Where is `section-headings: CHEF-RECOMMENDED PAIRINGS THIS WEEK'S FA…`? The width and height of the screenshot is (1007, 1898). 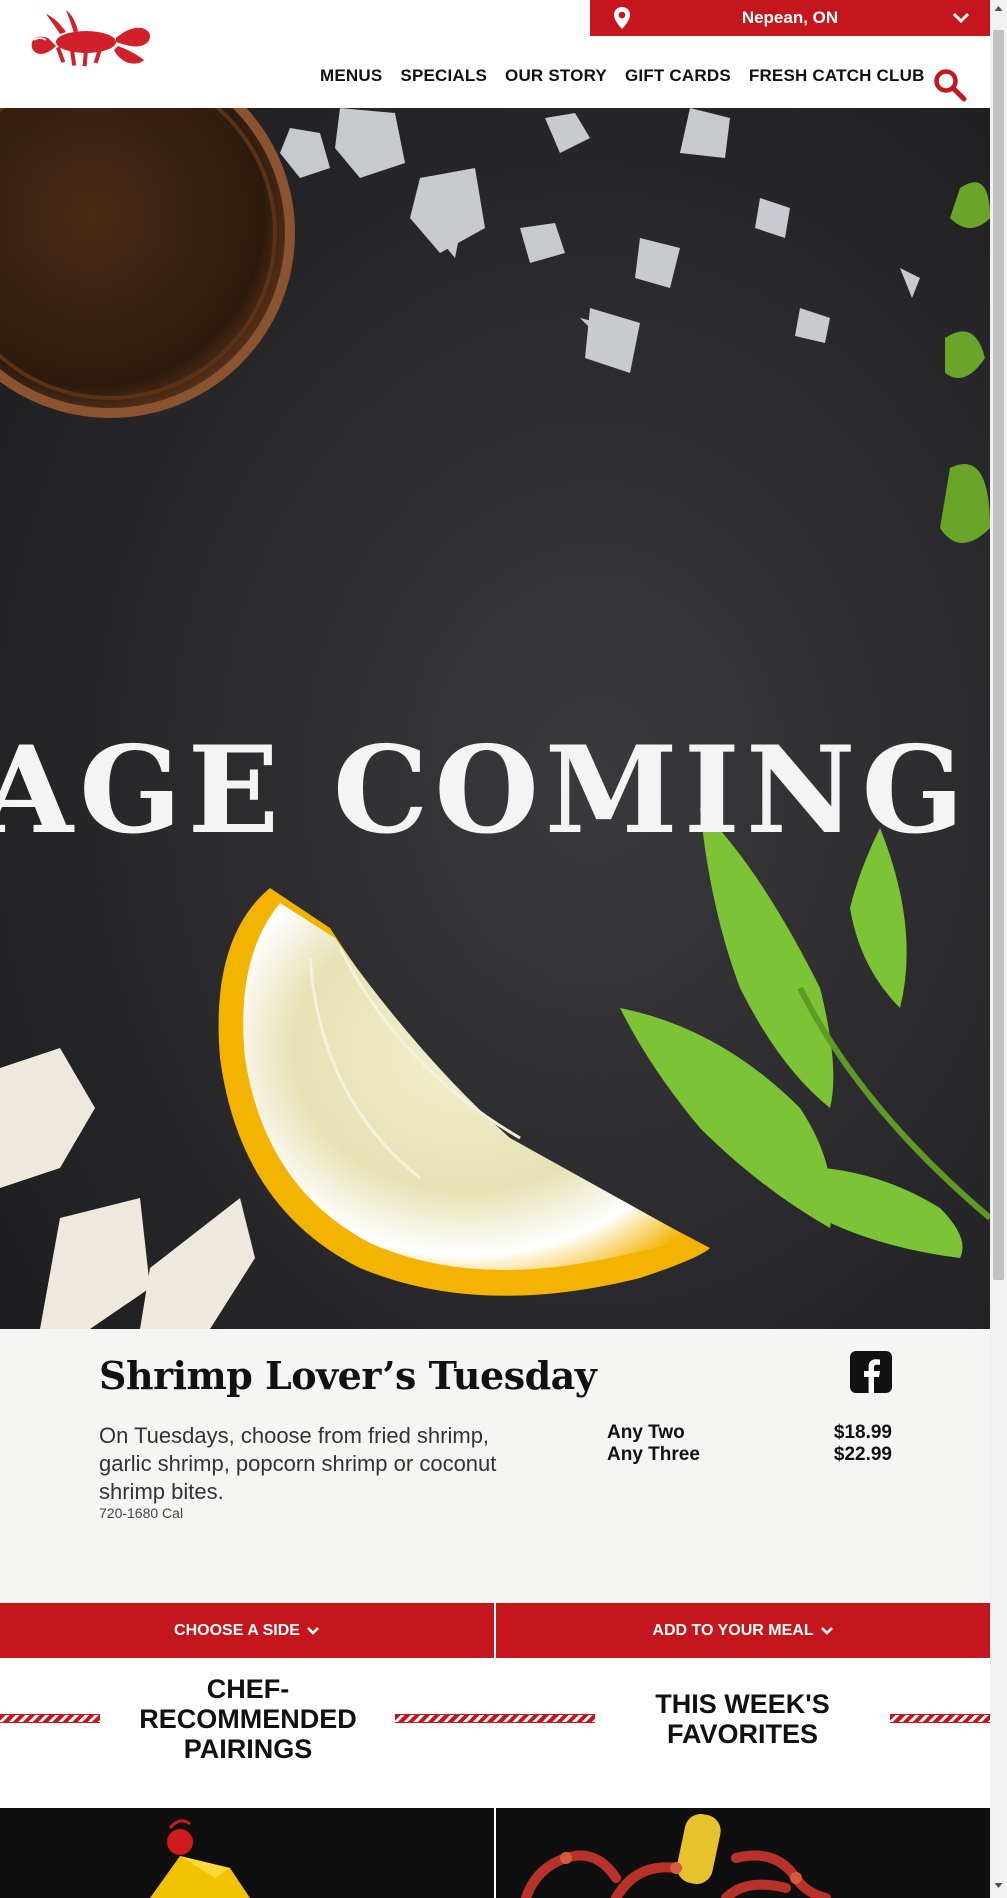
section-headings: CHEF-RECOMMENDED PAIRINGS THIS WEEK'S FA… is located at coordinates (495, 1733).